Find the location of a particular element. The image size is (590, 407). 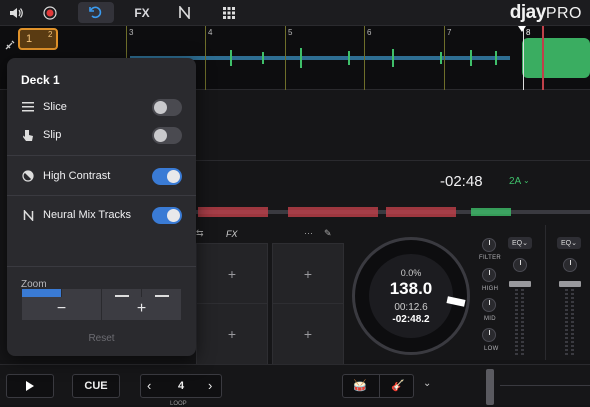

key-display: 2A is located at coordinates (515, 181).